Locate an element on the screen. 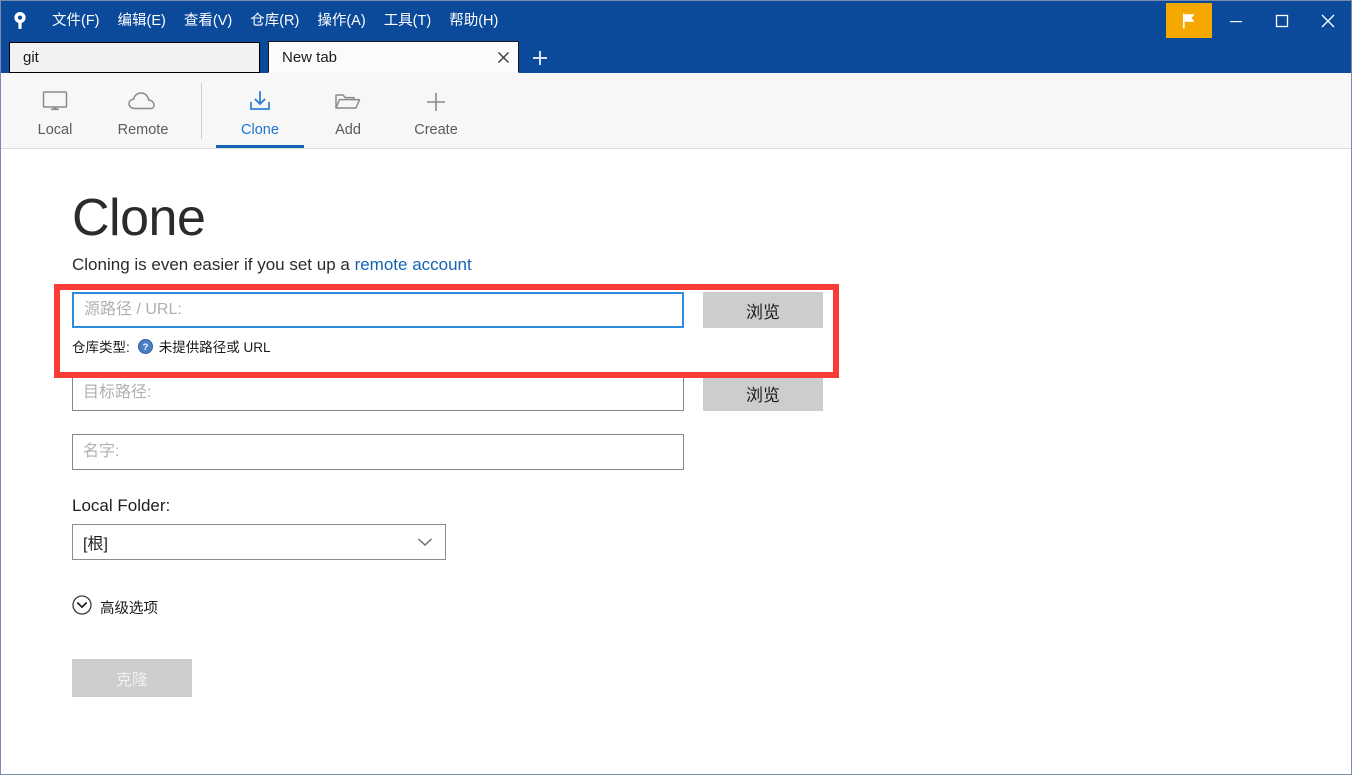  destination-path-row: 浏览 is located at coordinates (711, 393).